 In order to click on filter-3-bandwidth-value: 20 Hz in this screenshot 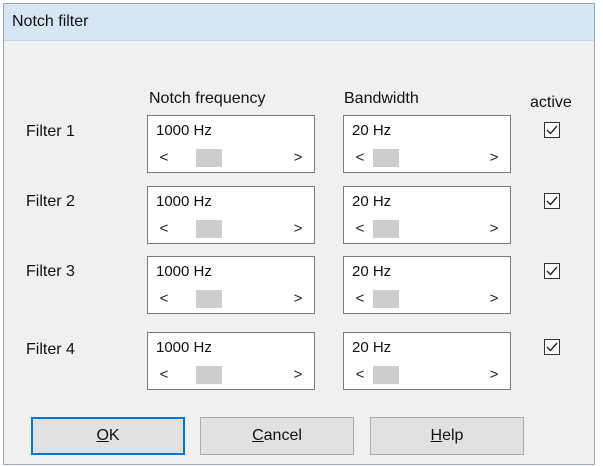, I will do `click(371, 271)`.